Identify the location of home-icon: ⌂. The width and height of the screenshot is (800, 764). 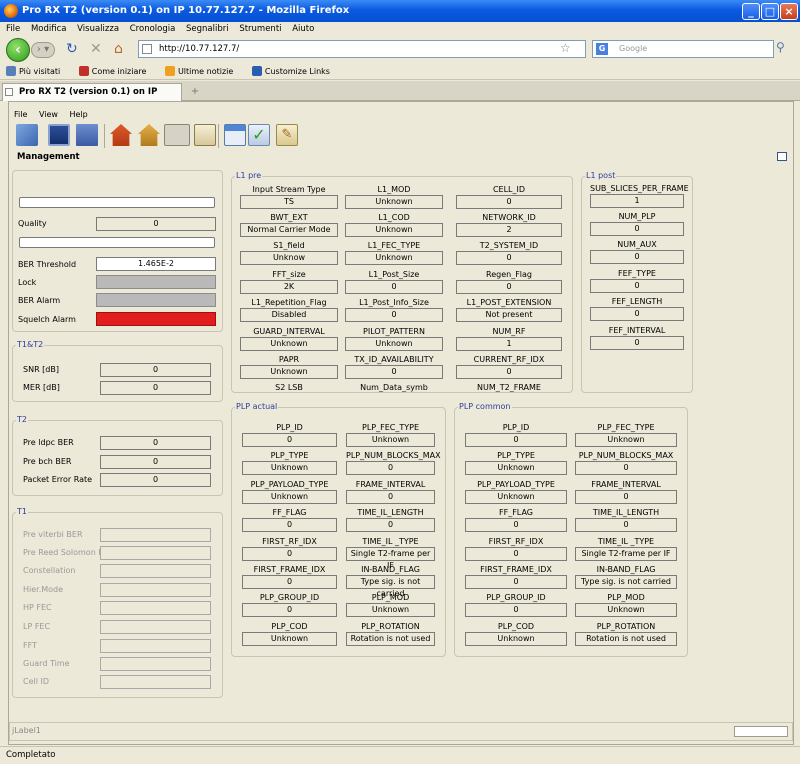
(118, 49).